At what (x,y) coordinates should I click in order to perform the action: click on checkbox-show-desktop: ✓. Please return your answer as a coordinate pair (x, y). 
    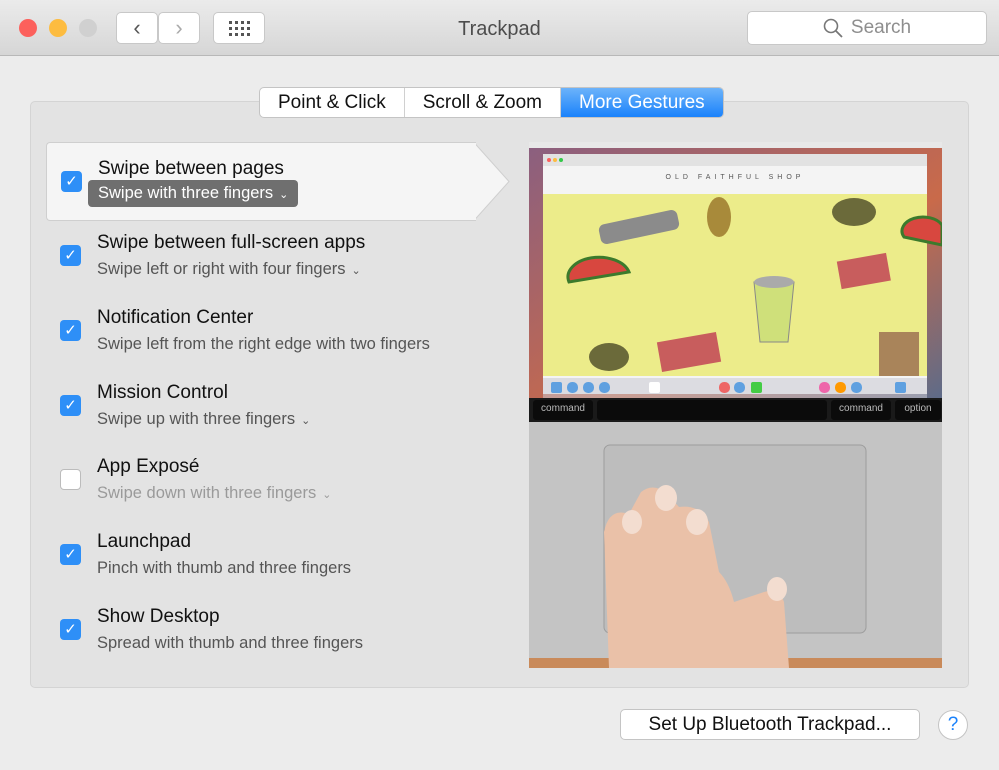
    Looking at the image, I should click on (70, 629).